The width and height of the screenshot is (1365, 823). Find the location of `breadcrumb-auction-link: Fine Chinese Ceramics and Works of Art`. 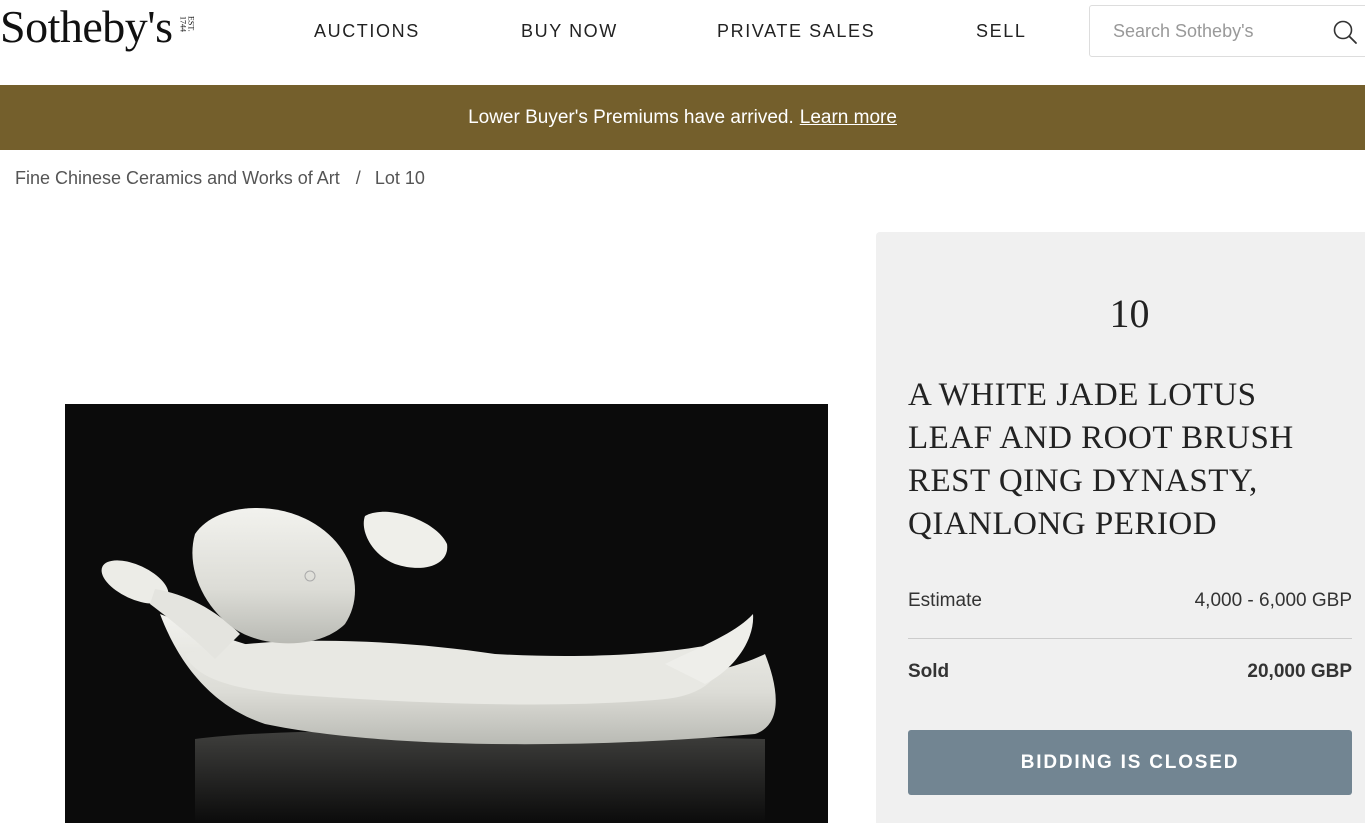

breadcrumb-auction-link: Fine Chinese Ceramics and Works of Art is located at coordinates (177, 178).